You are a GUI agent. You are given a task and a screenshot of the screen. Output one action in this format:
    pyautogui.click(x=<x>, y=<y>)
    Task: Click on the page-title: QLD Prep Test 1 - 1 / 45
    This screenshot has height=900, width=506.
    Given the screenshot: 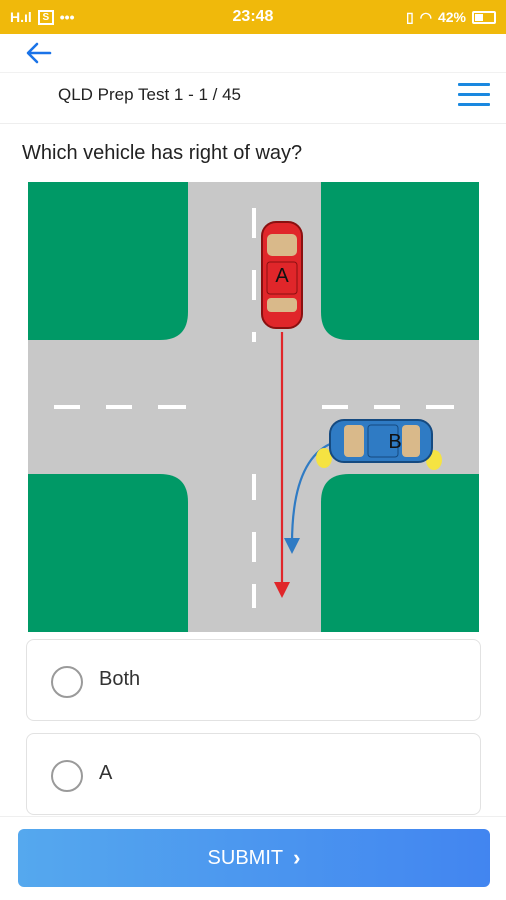 What is the action you would take?
    pyautogui.click(x=149, y=94)
    